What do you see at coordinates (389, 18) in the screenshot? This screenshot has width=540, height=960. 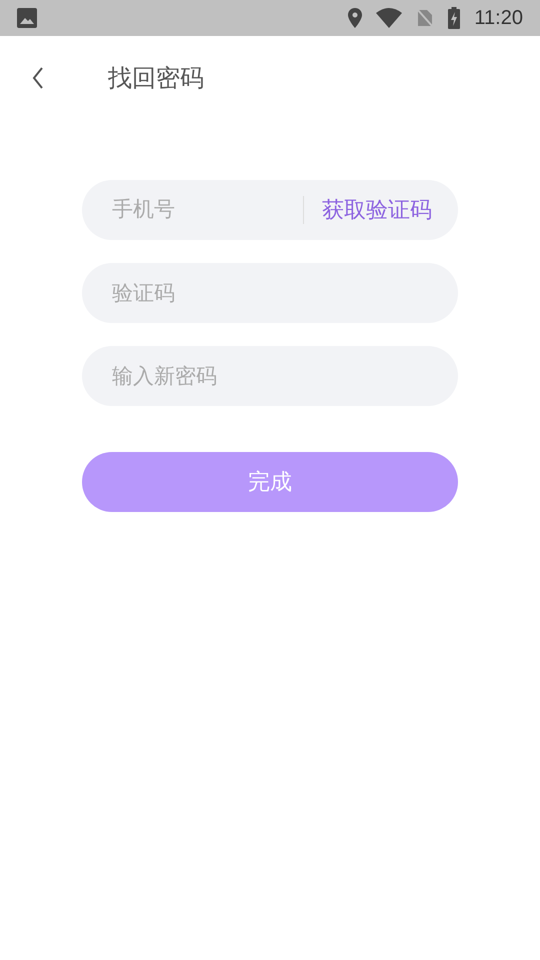 I see `wifi-icon` at bounding box center [389, 18].